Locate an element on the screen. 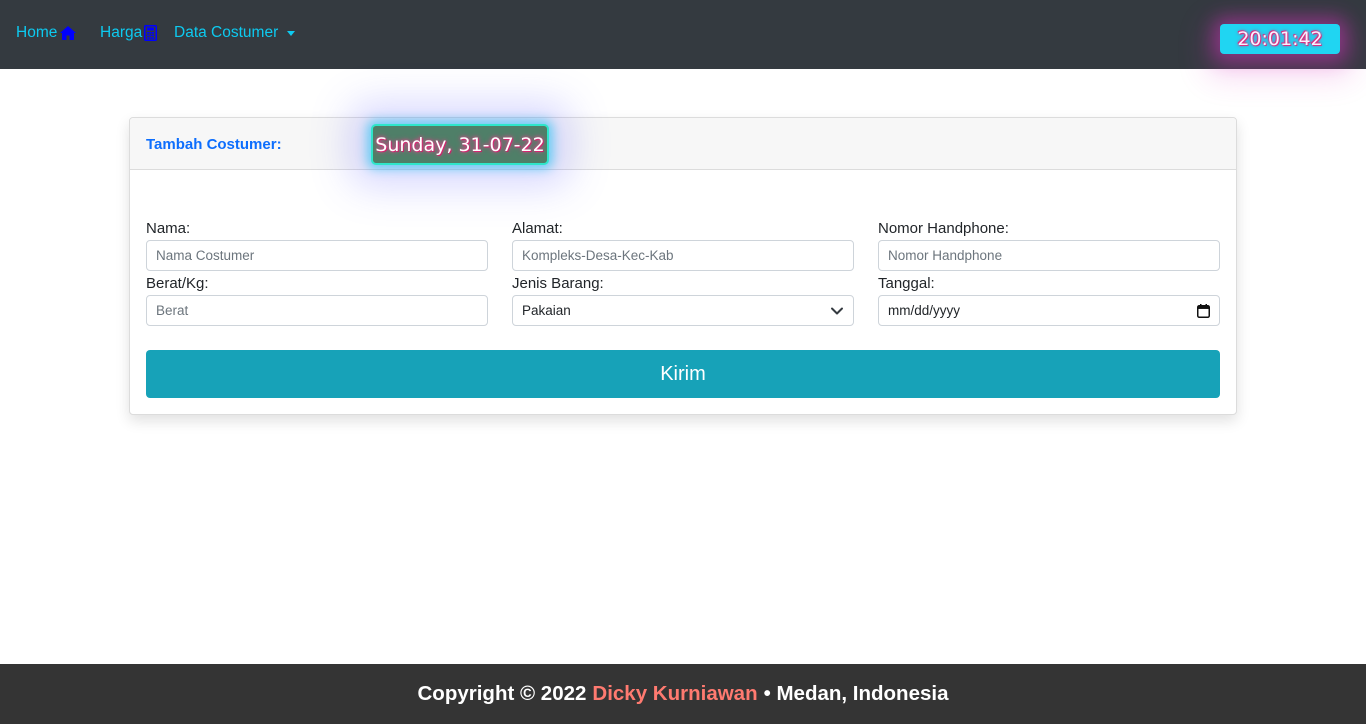  nav-data-costumer-dropdown: Data Costumer is located at coordinates (235, 33).